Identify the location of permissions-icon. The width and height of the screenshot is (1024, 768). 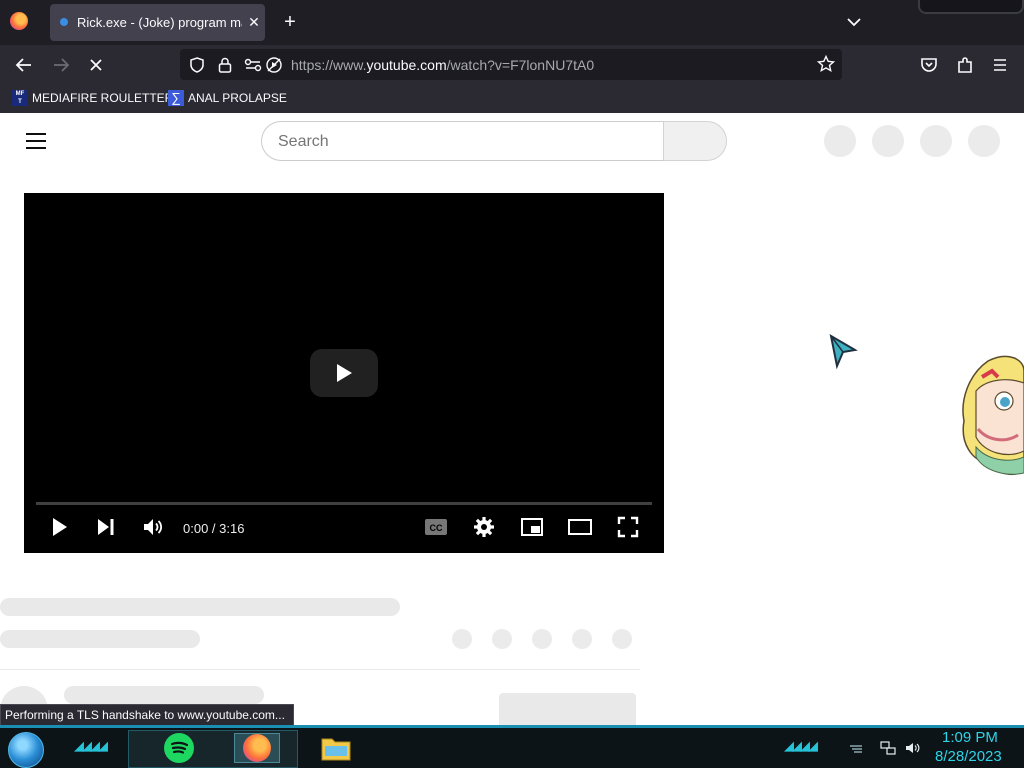
(253, 65).